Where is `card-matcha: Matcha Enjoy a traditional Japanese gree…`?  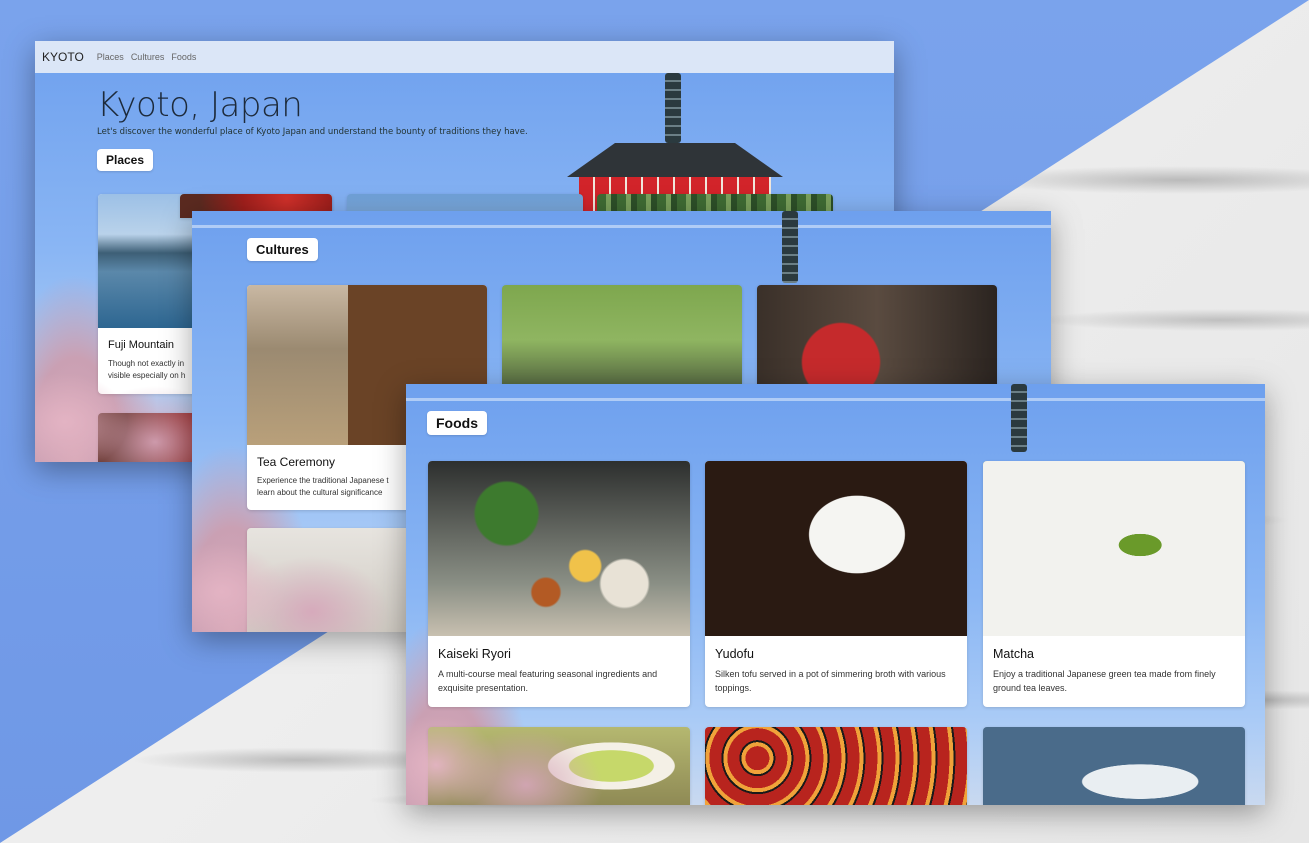 card-matcha: Matcha Enjoy a traditional Japanese gree… is located at coordinates (1114, 584).